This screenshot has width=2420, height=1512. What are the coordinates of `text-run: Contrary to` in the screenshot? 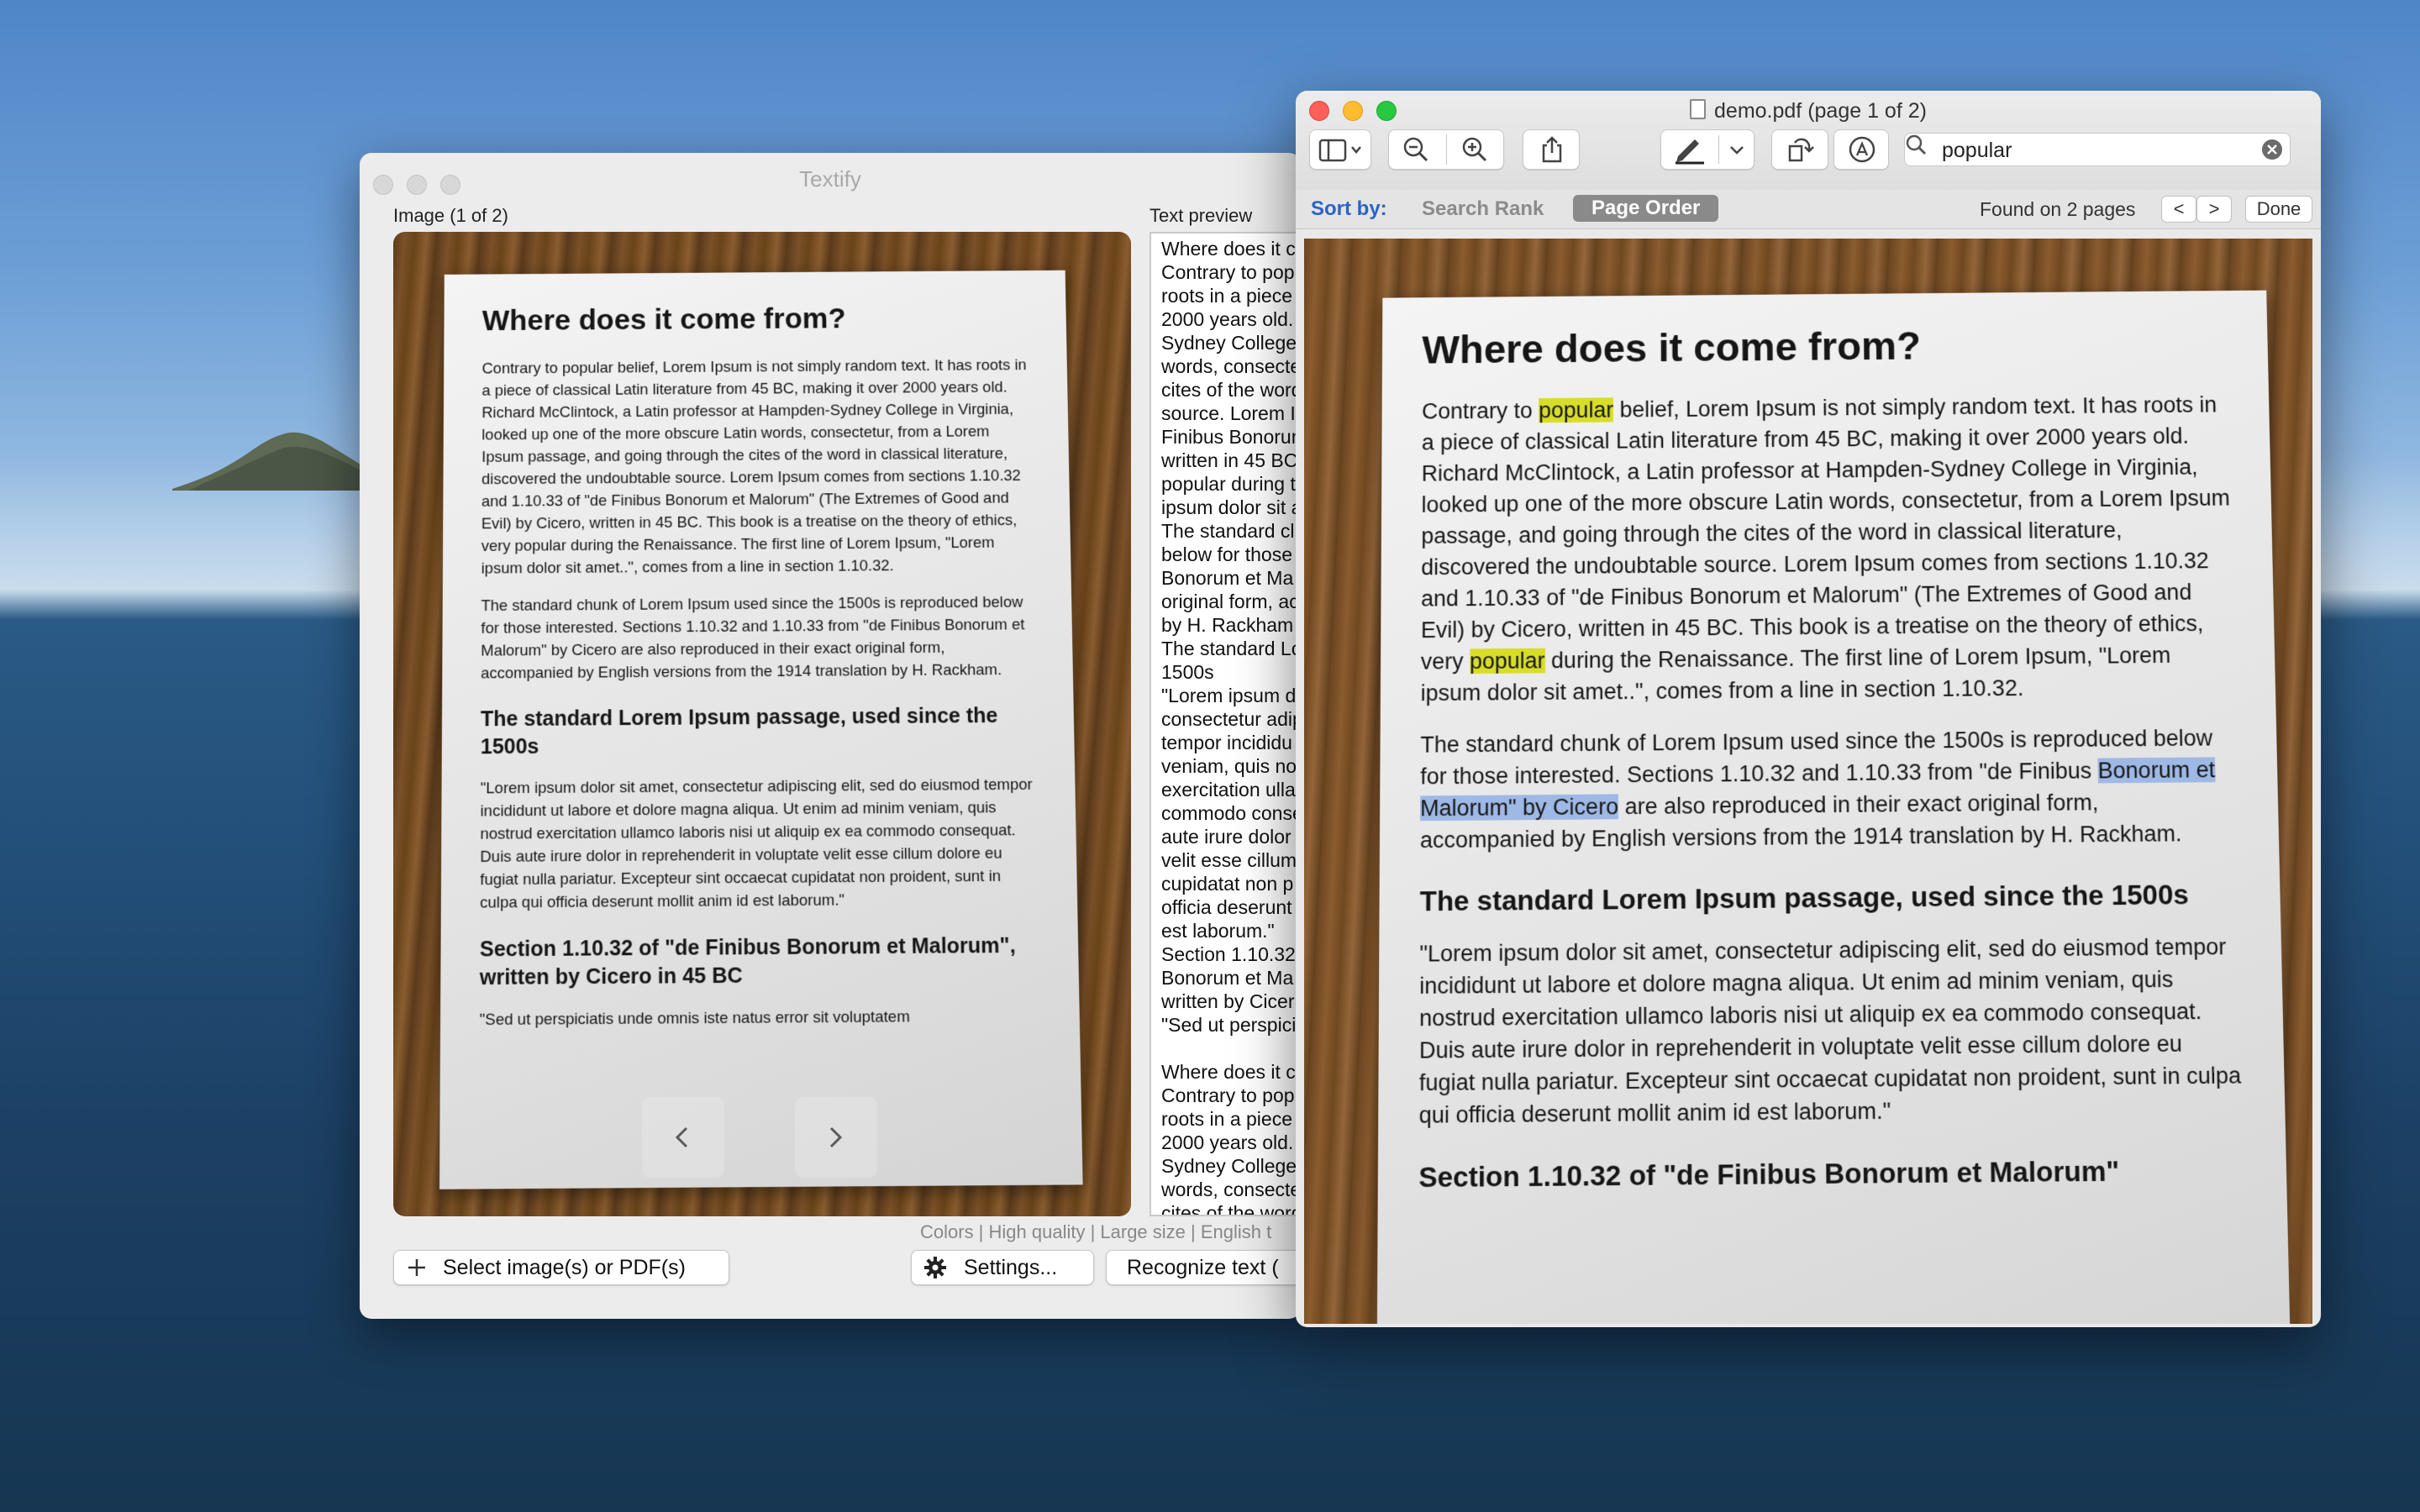 It's located at (1480, 410).